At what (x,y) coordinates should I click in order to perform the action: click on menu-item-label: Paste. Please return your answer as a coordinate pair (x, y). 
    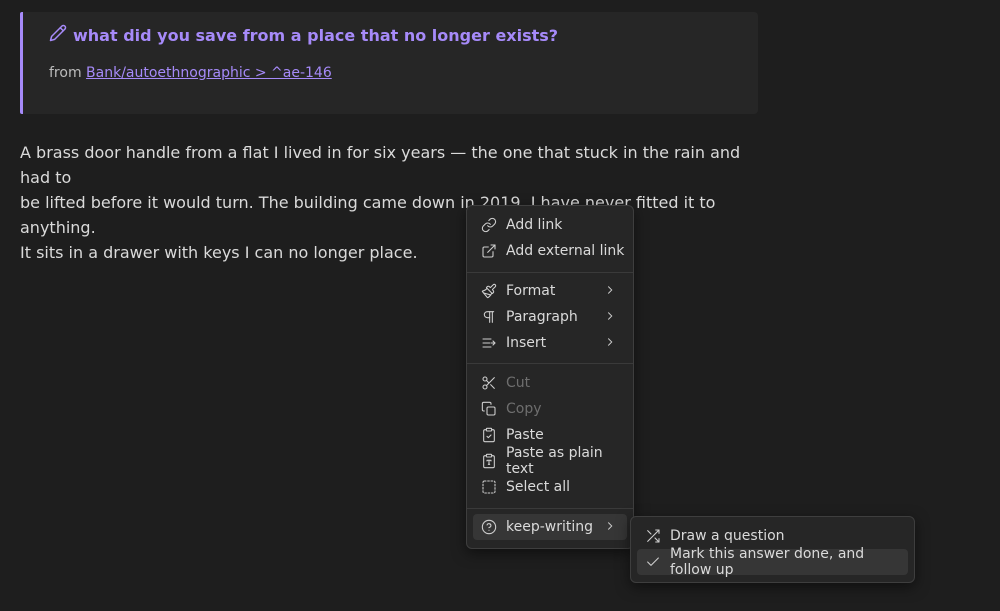
    Looking at the image, I should click on (525, 435).